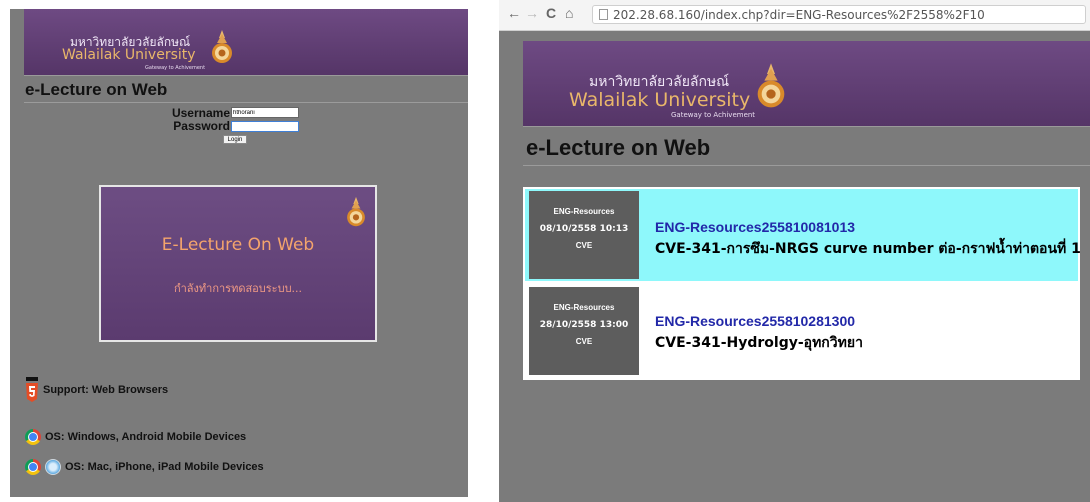  Describe the element at coordinates (265, 112) in the screenshot. I see `username-input` at that location.